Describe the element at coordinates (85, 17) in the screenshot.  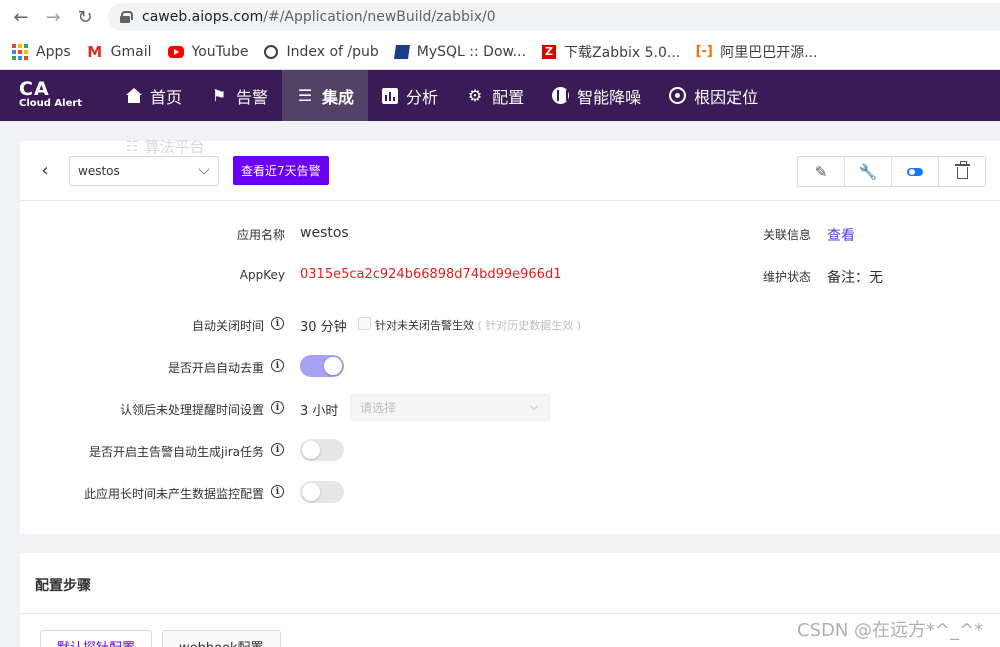
I see `reload-icon: ↻` at that location.